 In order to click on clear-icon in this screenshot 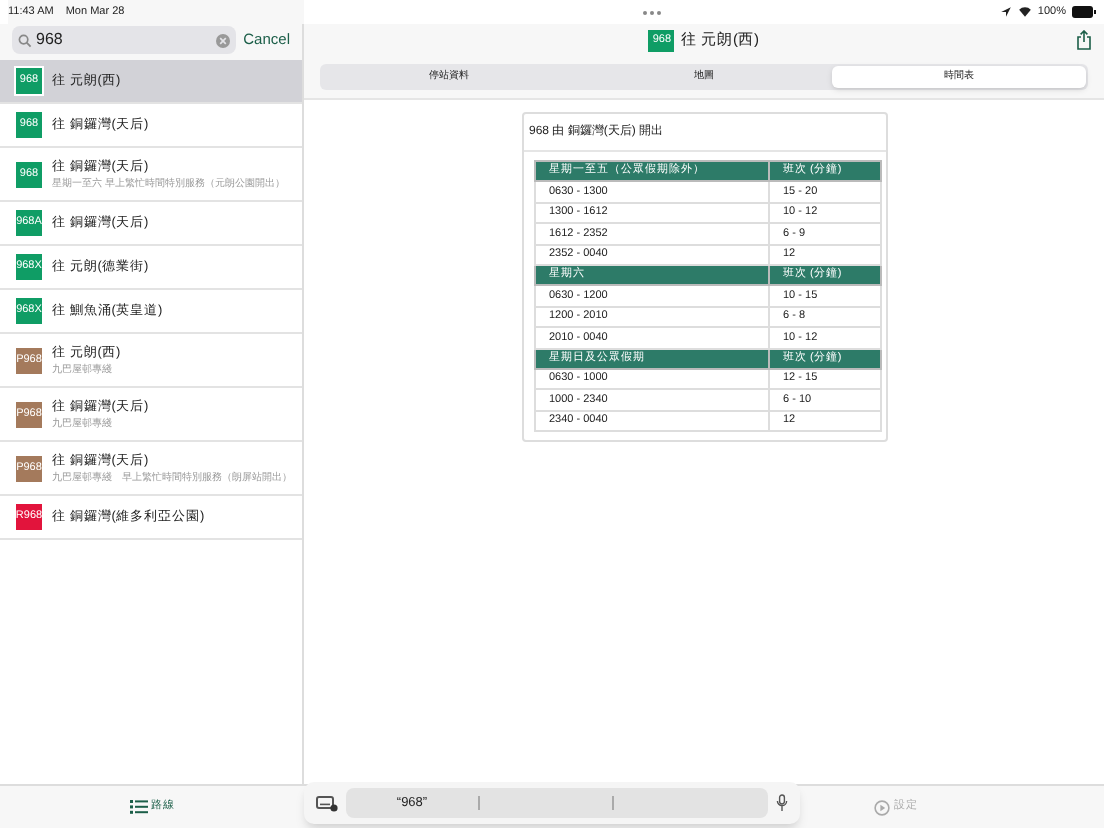, I will do `click(222, 40)`.